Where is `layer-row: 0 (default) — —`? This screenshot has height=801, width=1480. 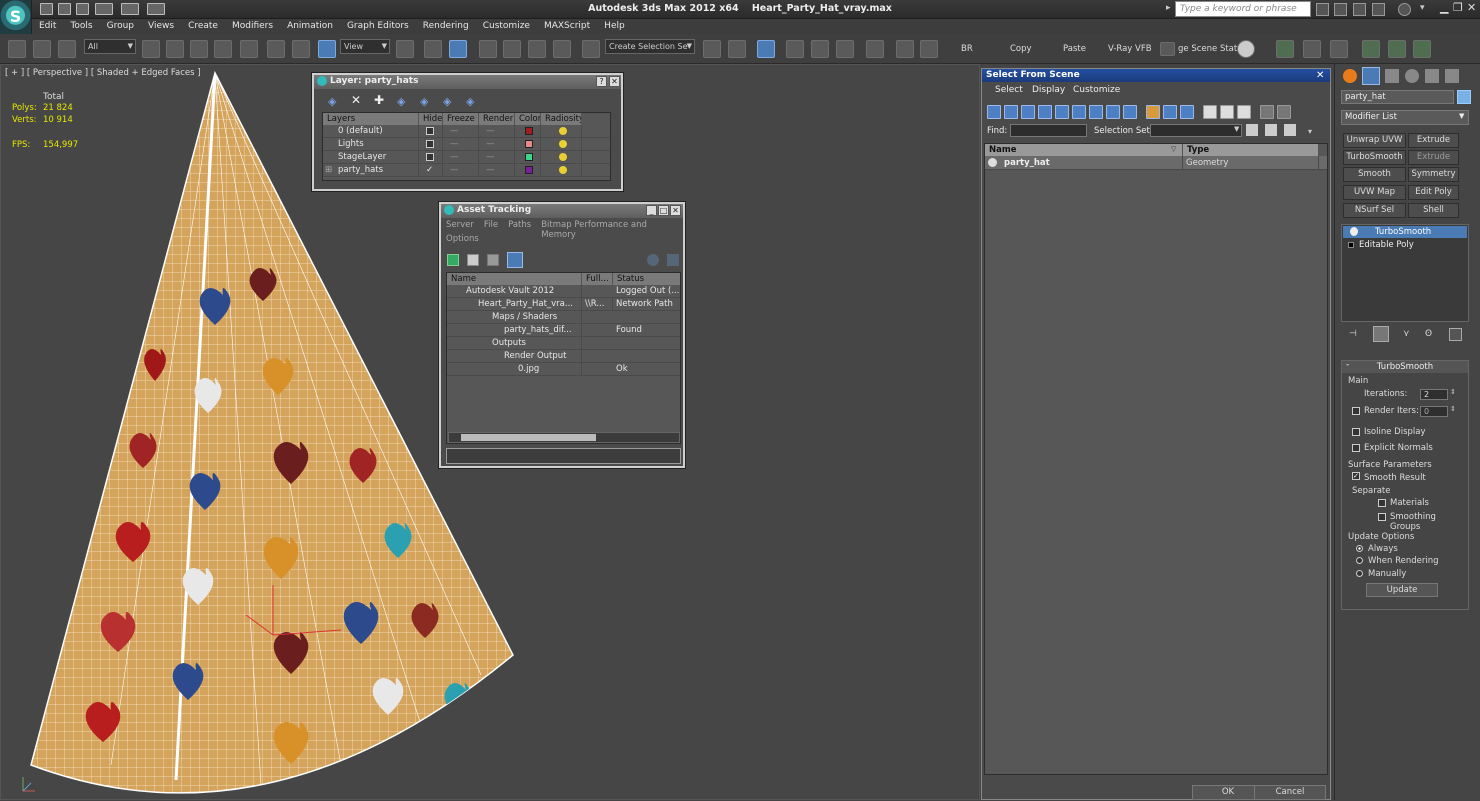
layer-row: 0 (default) — — is located at coordinates (466, 131).